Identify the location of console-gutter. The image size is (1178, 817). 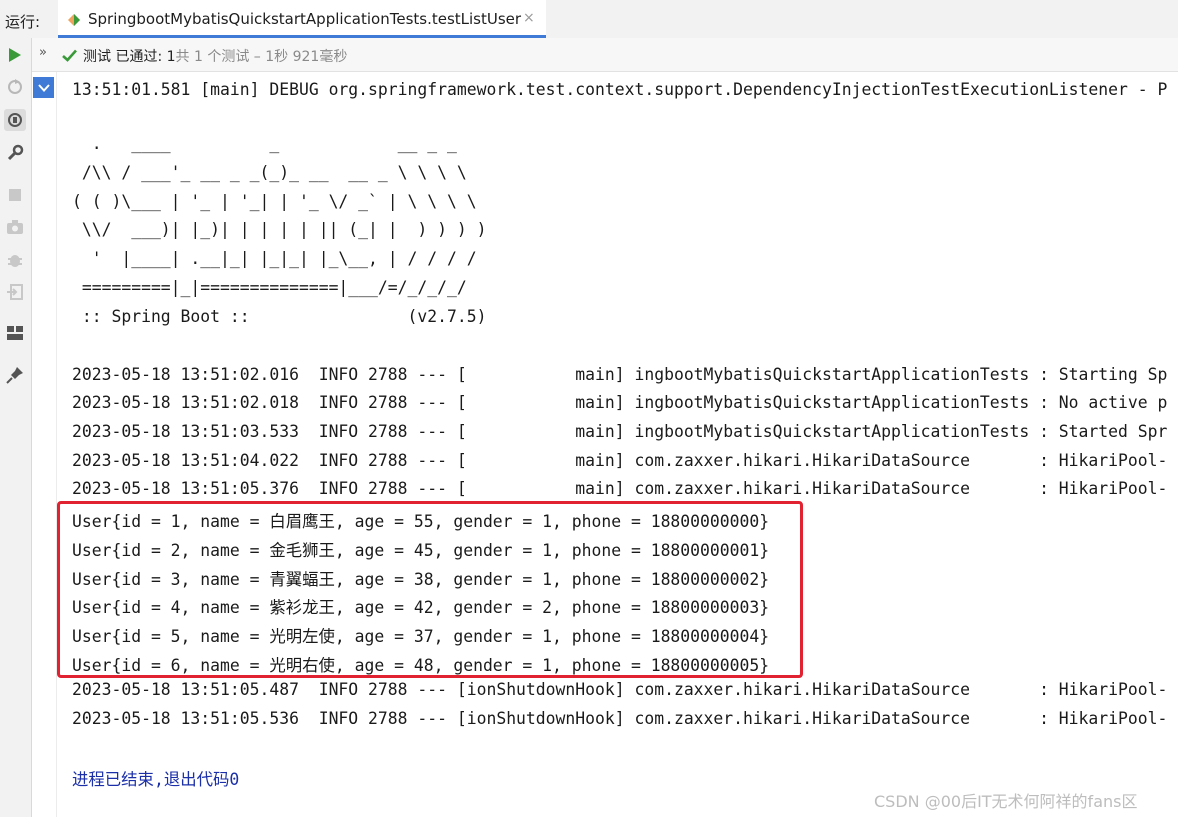
(44, 444).